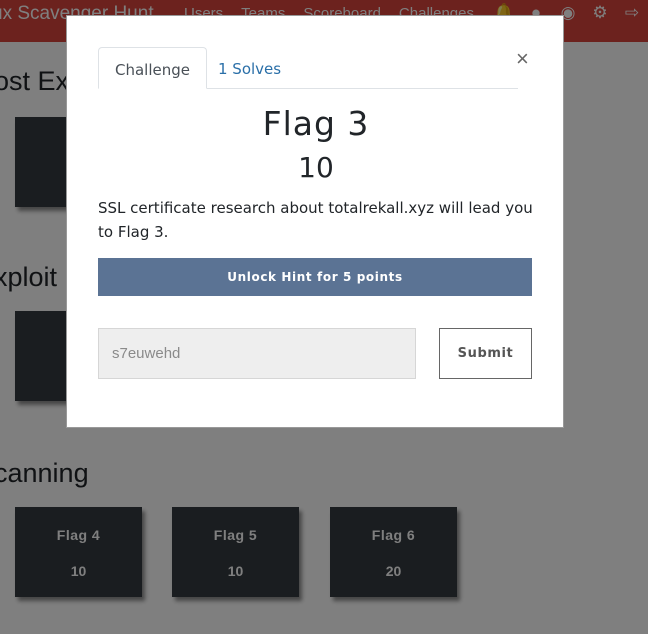  I want to click on challenge-title: Flag 3, so click(316, 123).